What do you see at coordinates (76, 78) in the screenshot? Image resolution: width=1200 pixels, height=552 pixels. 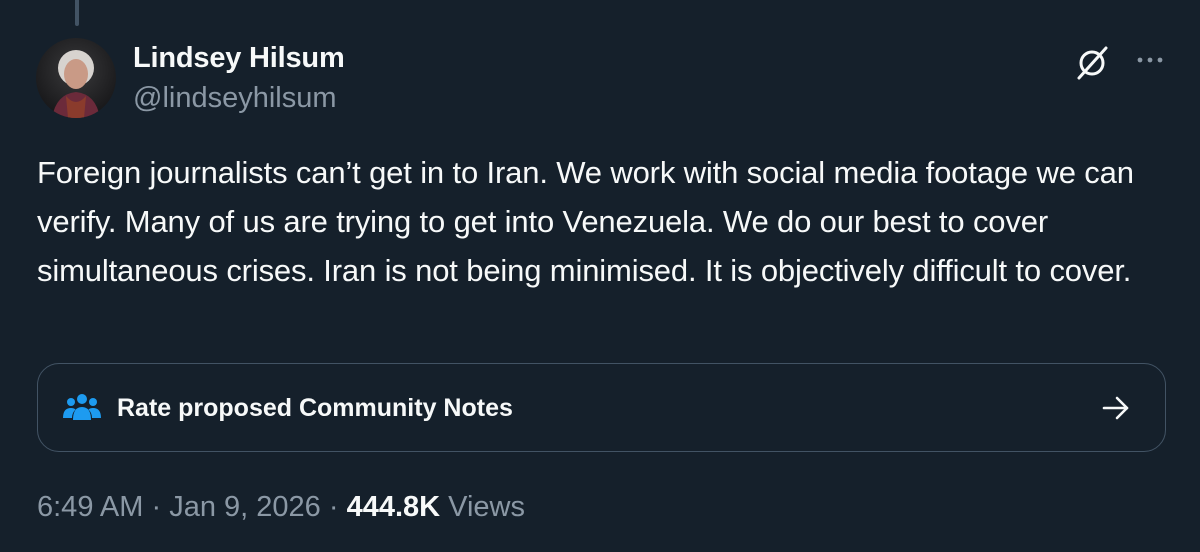 I see `avatar` at bounding box center [76, 78].